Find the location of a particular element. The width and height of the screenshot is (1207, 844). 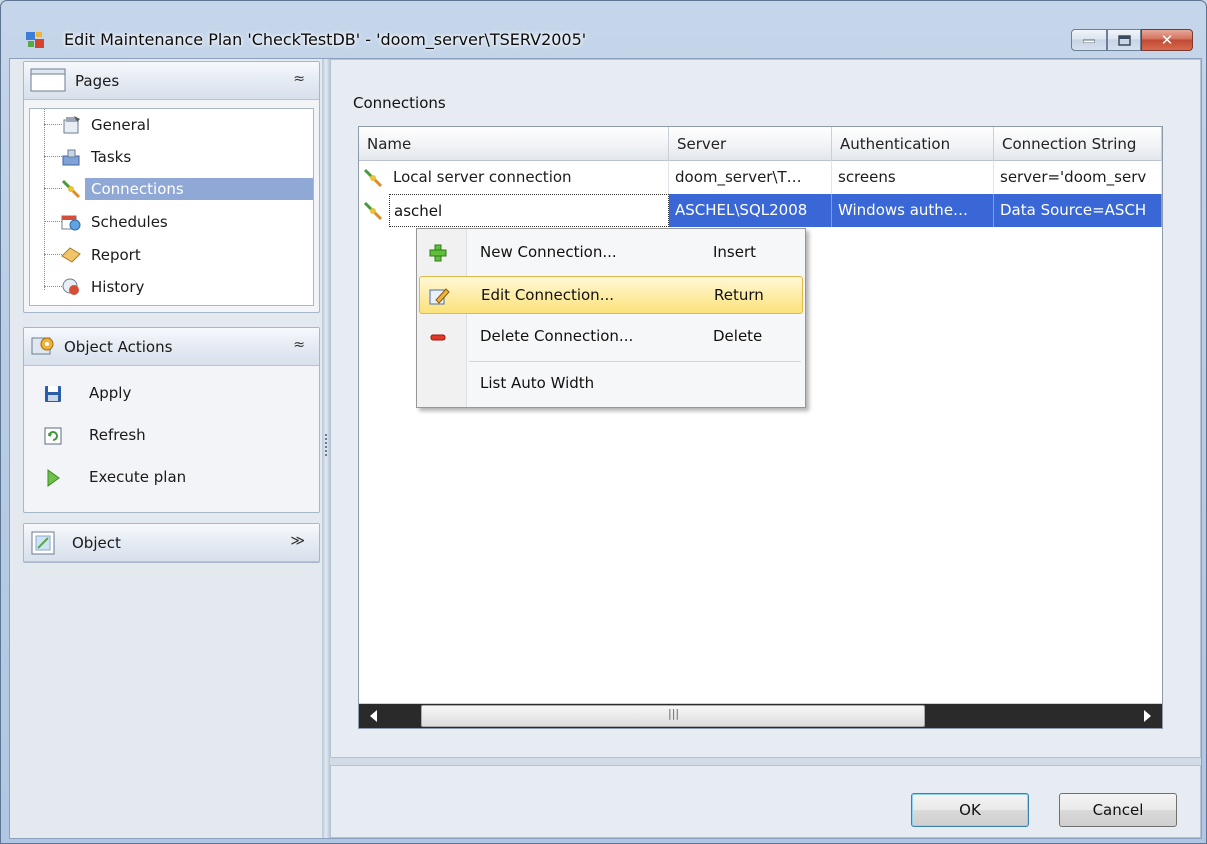

splitter-grip is located at coordinates (326, 446).